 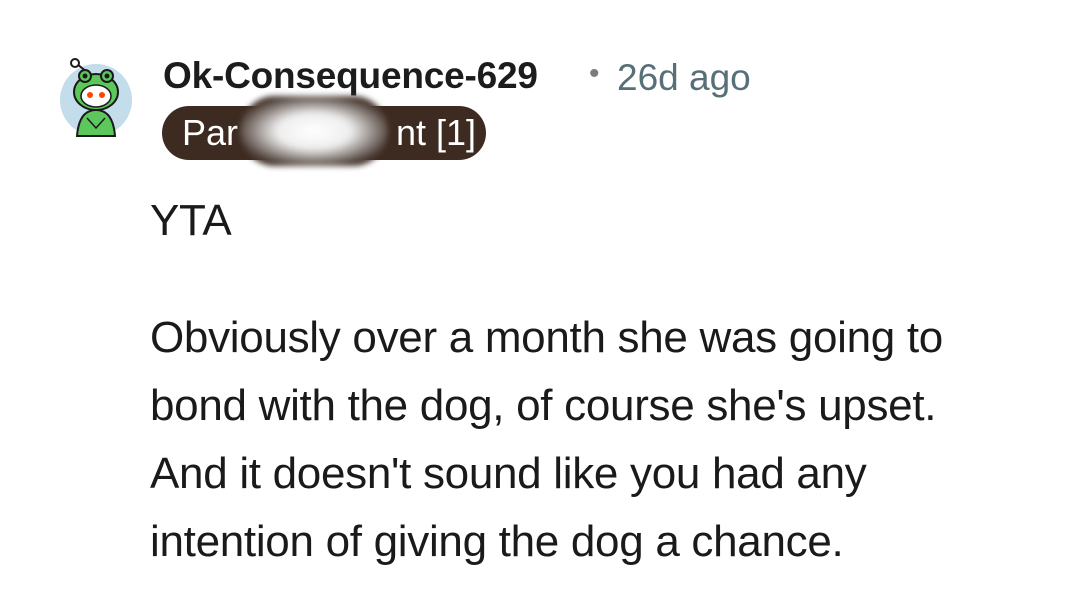 What do you see at coordinates (546, 337) in the screenshot?
I see `comment-line-1: Obviously over a month she was going to` at bounding box center [546, 337].